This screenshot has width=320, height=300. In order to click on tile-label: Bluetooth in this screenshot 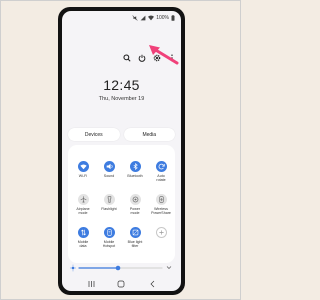, I will do `click(135, 176)`.